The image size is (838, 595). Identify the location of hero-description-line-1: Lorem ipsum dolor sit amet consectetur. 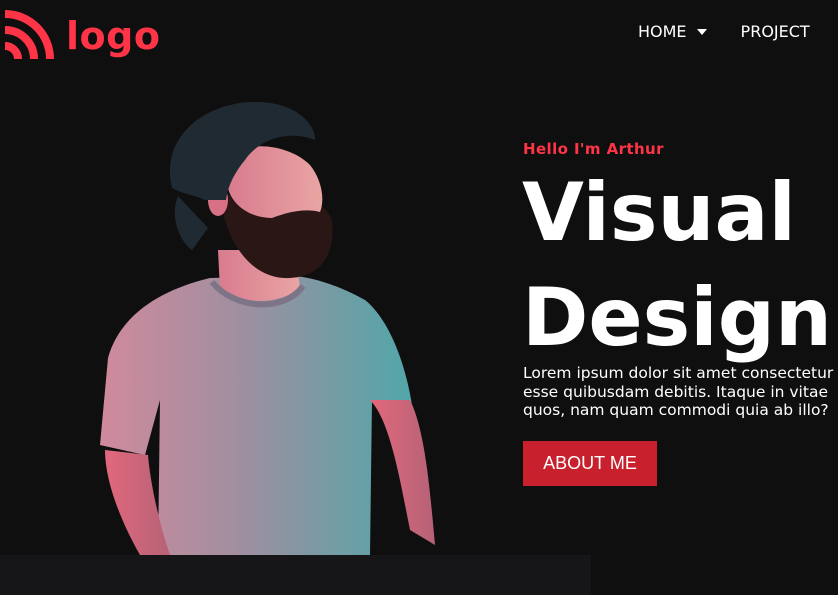
(678, 373).